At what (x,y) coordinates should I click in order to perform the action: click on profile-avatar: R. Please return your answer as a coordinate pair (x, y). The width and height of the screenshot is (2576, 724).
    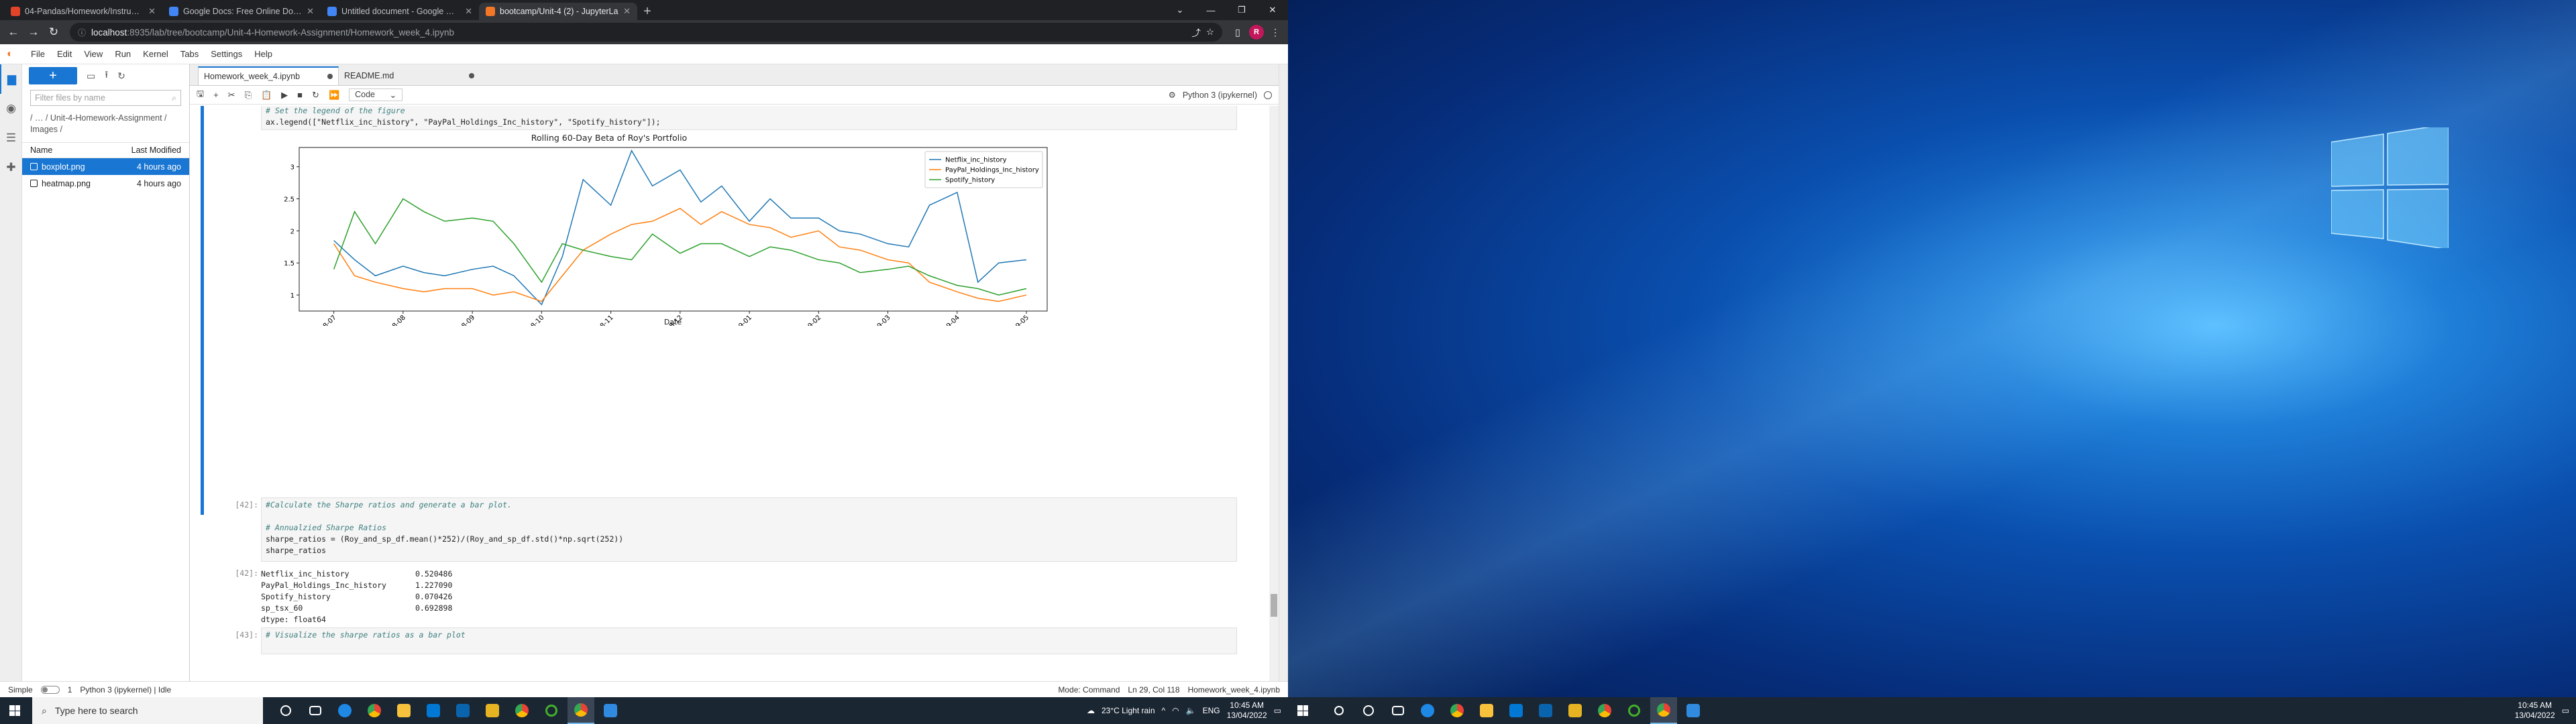
    Looking at the image, I should click on (1256, 32).